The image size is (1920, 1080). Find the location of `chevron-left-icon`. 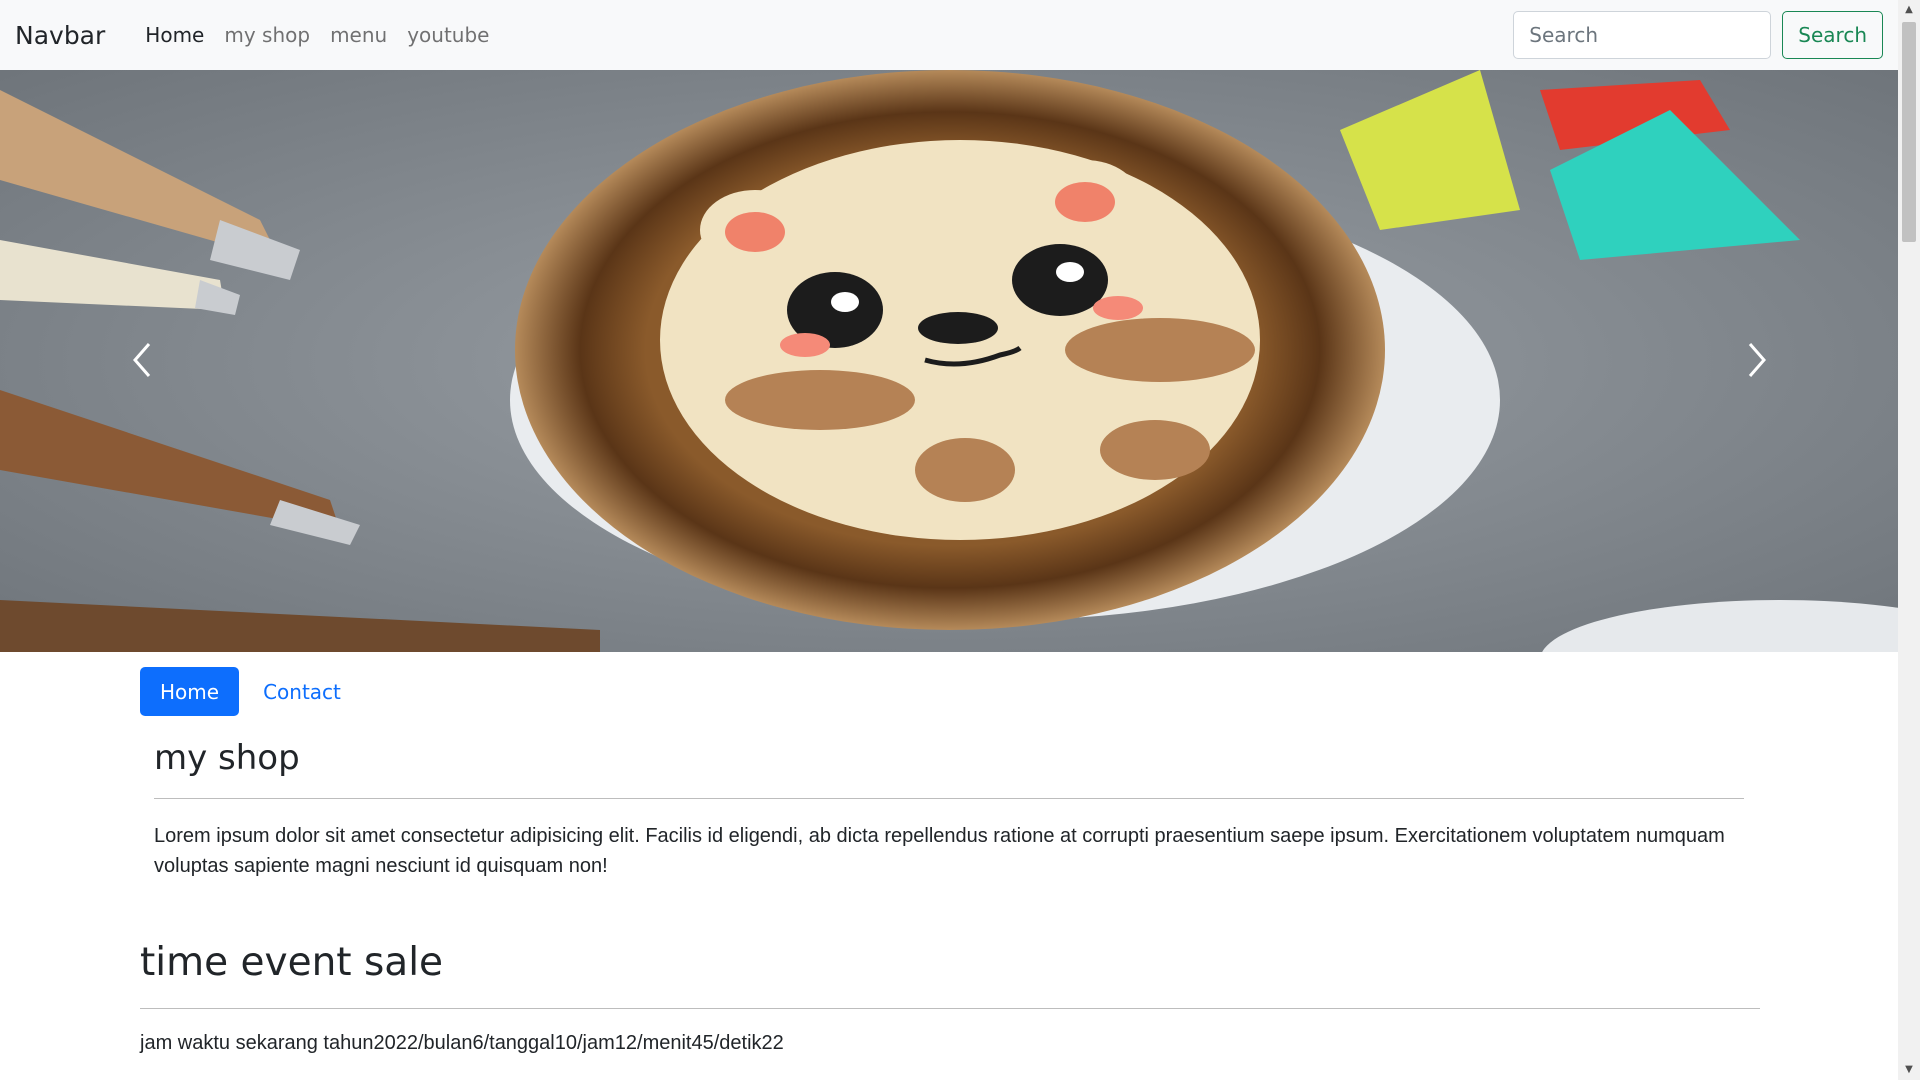

chevron-left-icon is located at coordinates (142, 360).